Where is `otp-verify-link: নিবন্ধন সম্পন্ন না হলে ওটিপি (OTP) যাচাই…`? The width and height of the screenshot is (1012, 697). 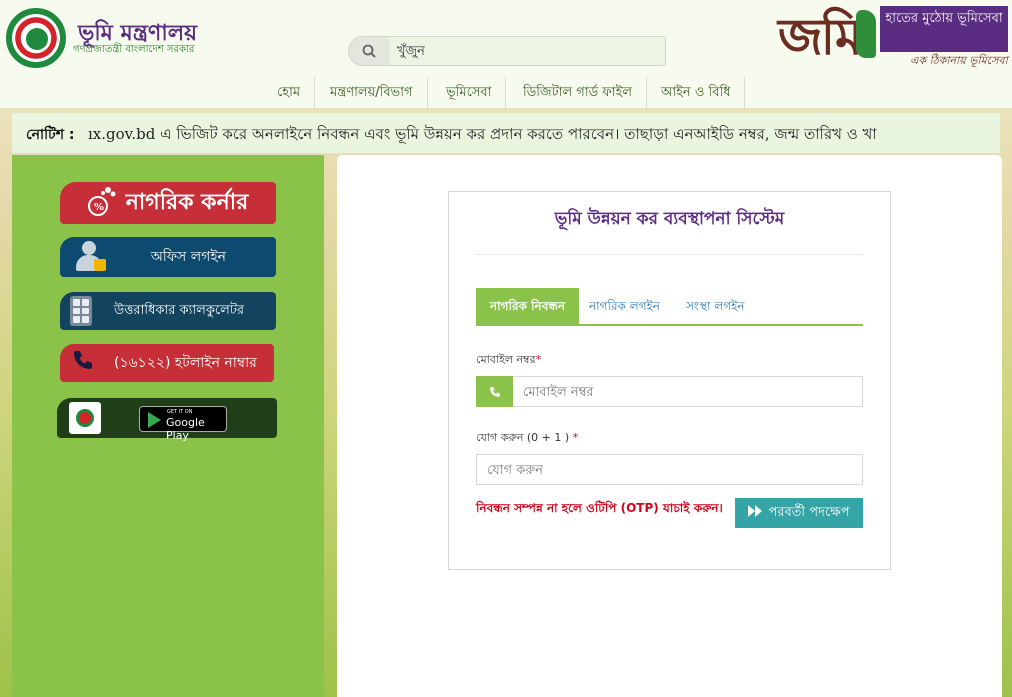
otp-verify-link: নিবন্ধন সম্পন্ন না হলে ওটিপি (OTP) যাচাই… is located at coordinates (599, 510).